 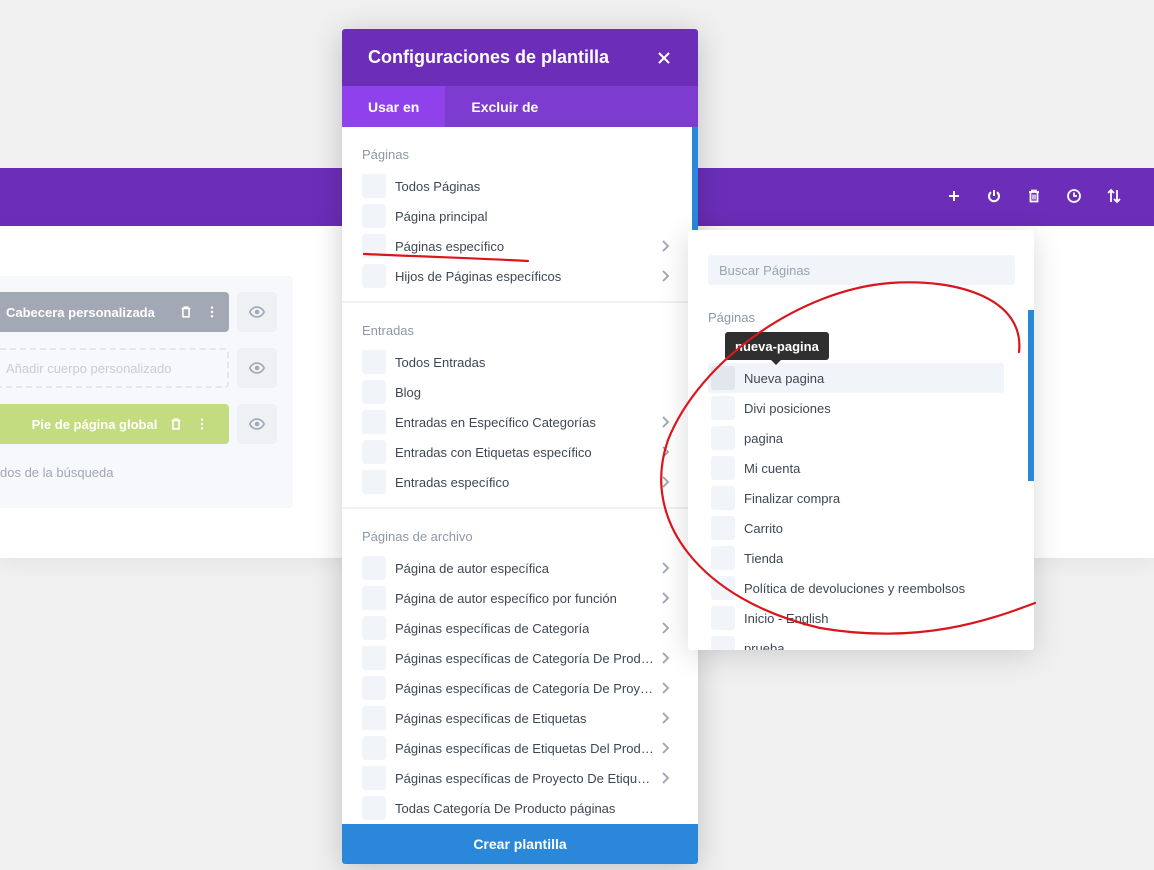 What do you see at coordinates (856, 498) in the screenshot?
I see `list-item: Finalizar compra` at bounding box center [856, 498].